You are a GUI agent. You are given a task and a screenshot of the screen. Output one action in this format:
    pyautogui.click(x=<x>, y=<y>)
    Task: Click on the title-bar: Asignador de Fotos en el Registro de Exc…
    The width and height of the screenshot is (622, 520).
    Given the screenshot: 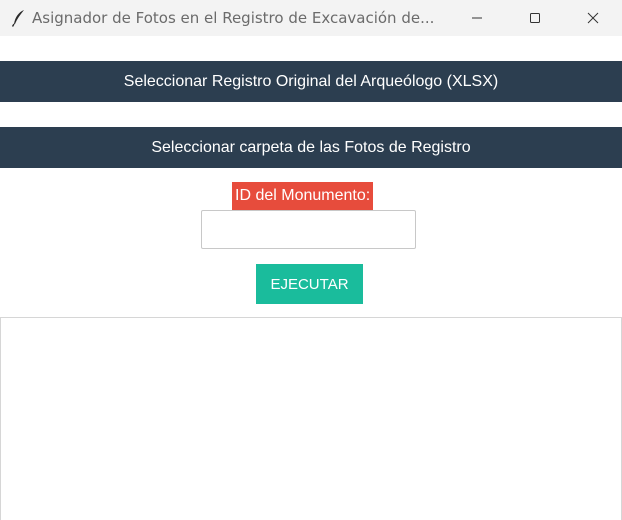 What is the action you would take?
    pyautogui.click(x=311, y=18)
    